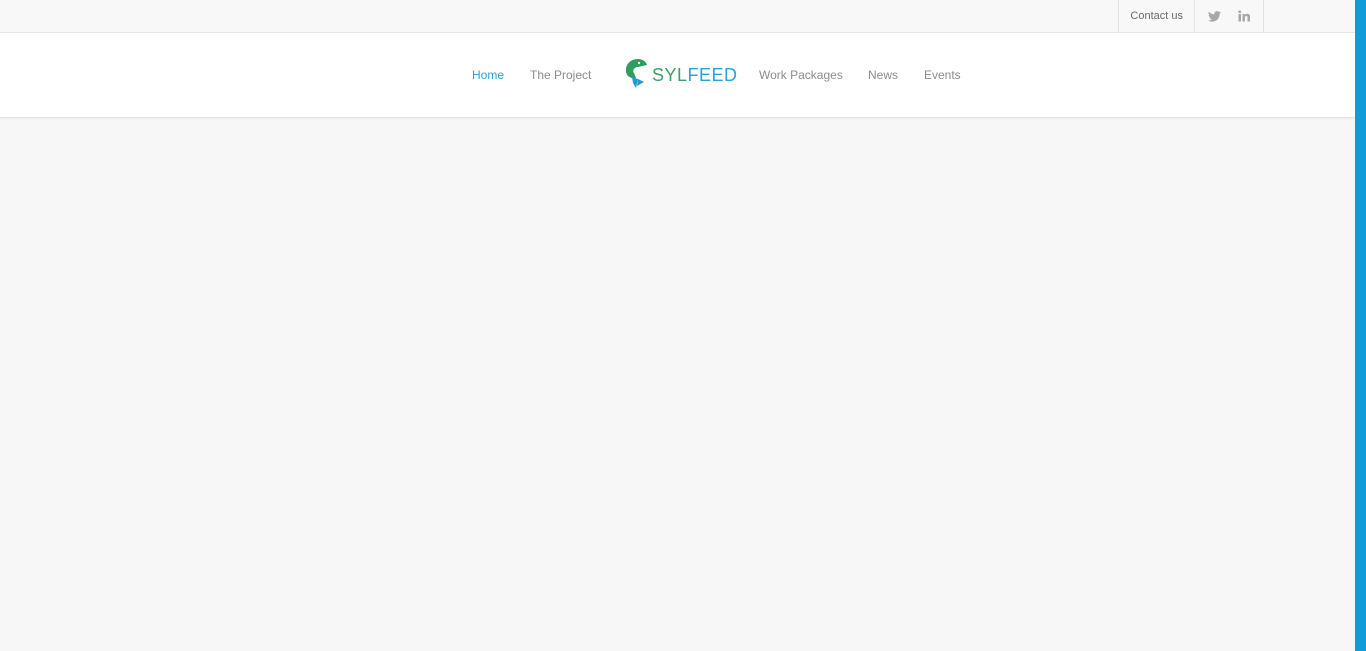  What do you see at coordinates (942, 75) in the screenshot?
I see `nav-item-events: Events` at bounding box center [942, 75].